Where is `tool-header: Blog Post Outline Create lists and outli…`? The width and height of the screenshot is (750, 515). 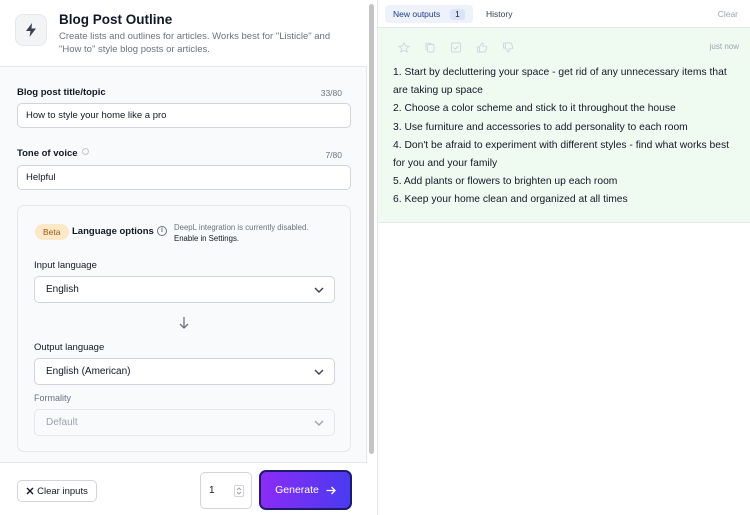
tool-header: Blog Post Outline Create lists and outli… is located at coordinates (183, 33).